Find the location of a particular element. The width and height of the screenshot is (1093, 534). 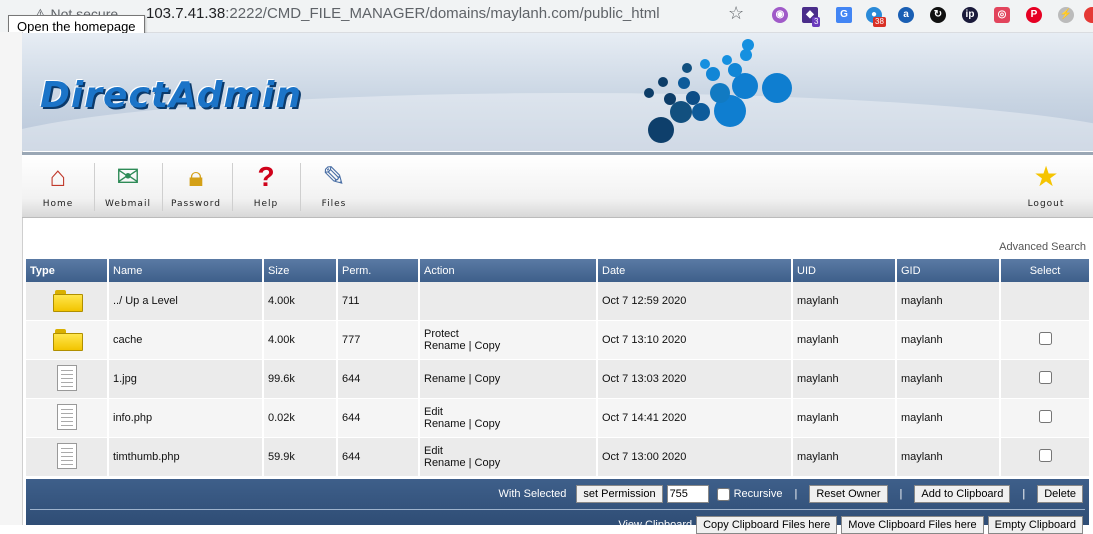

empty-clipboard-button: Empty Clipboard is located at coordinates (1035, 525).